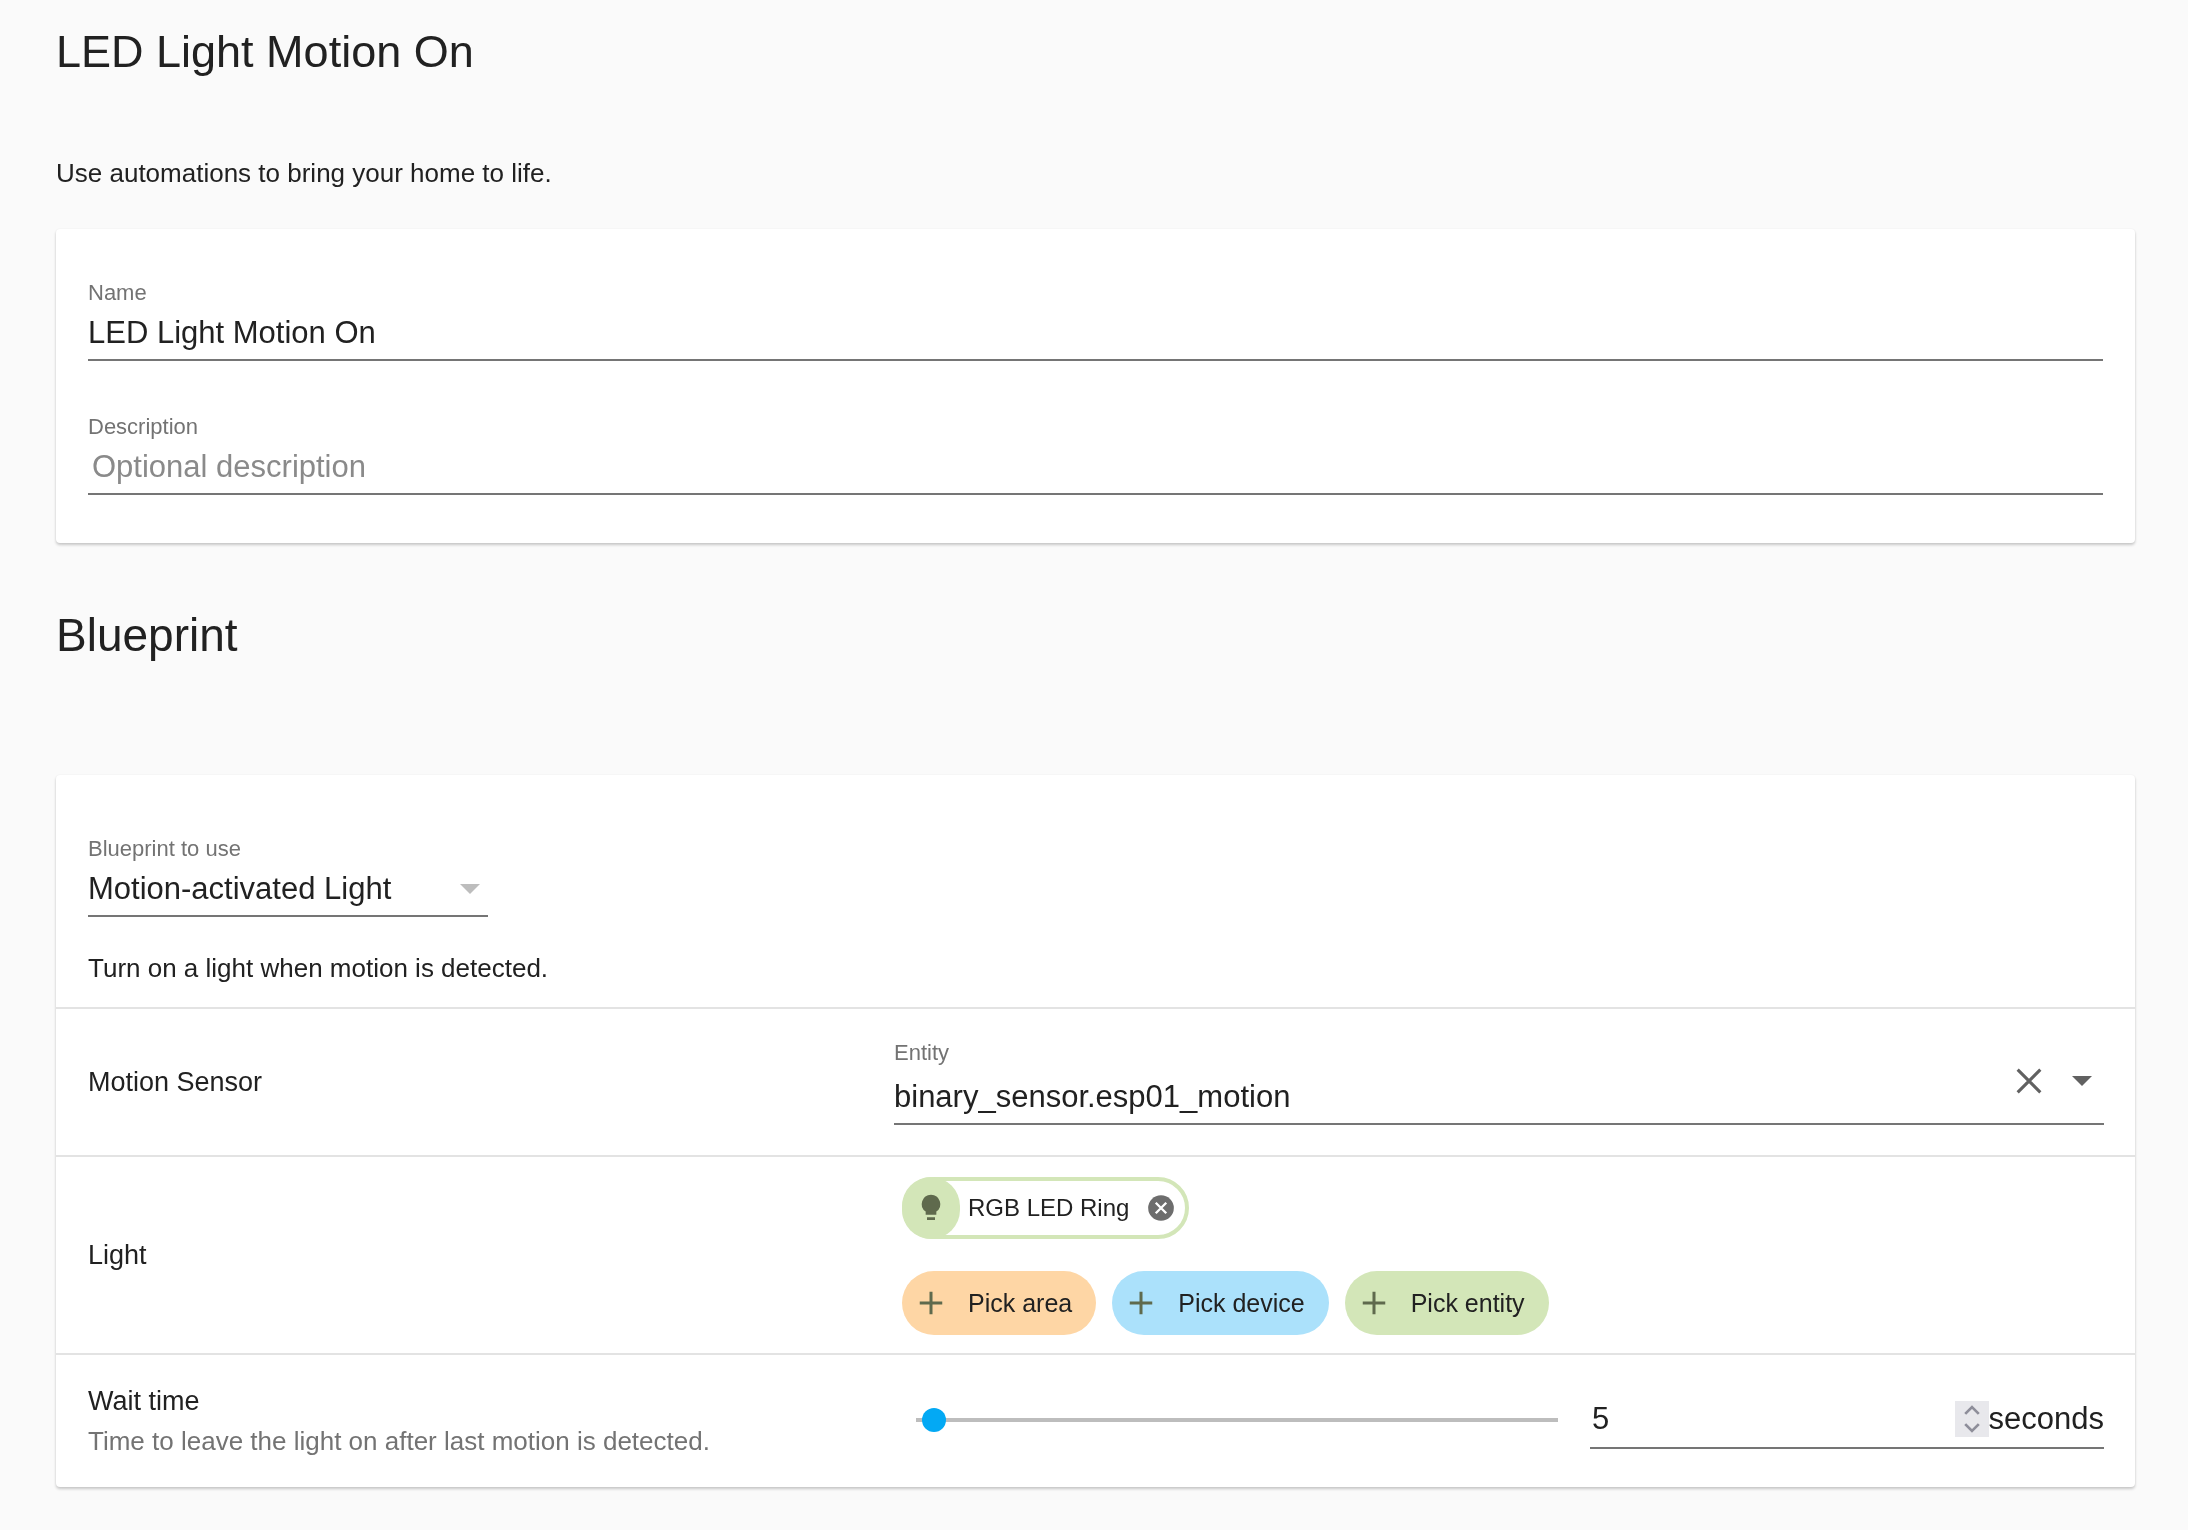  Describe the element at coordinates (1446, 1303) in the screenshot. I see `pick-button: Pick entity` at that location.